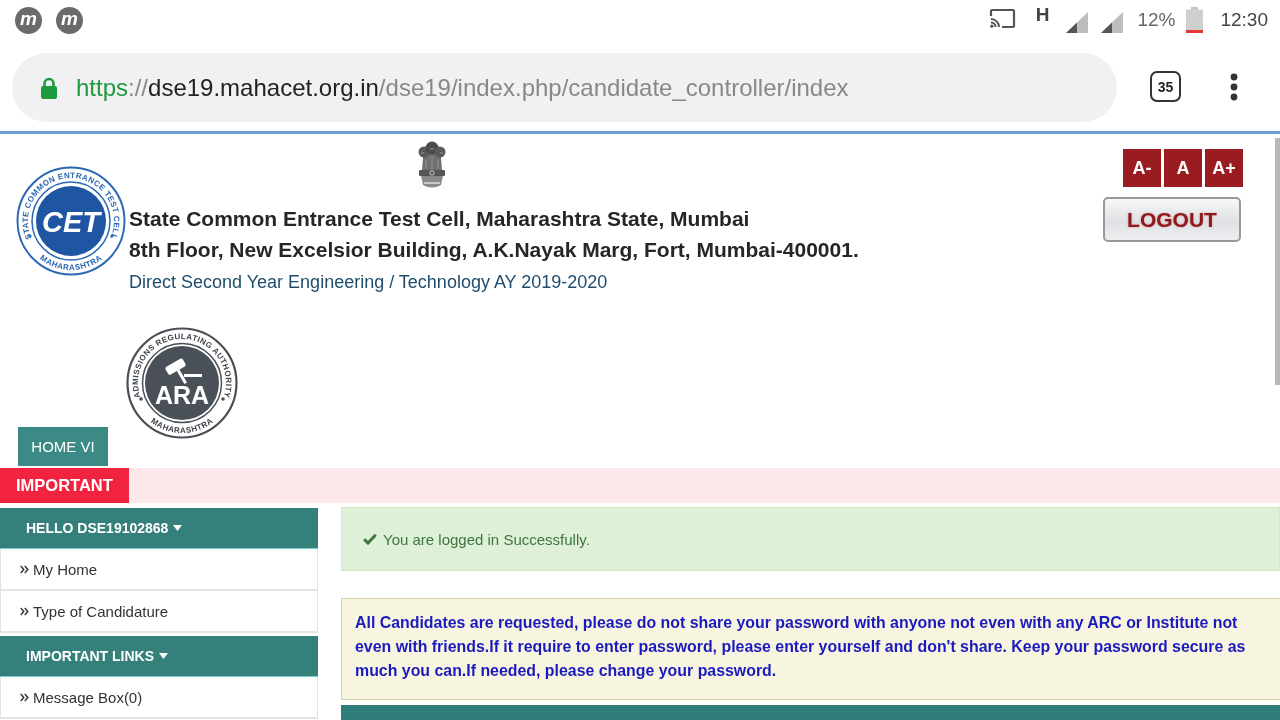 The width and height of the screenshot is (1280, 720). Describe the element at coordinates (369, 282) in the screenshot. I see `header-subtitle: Direct Second Year Engineering / Technology AY 2019-2020` at that location.